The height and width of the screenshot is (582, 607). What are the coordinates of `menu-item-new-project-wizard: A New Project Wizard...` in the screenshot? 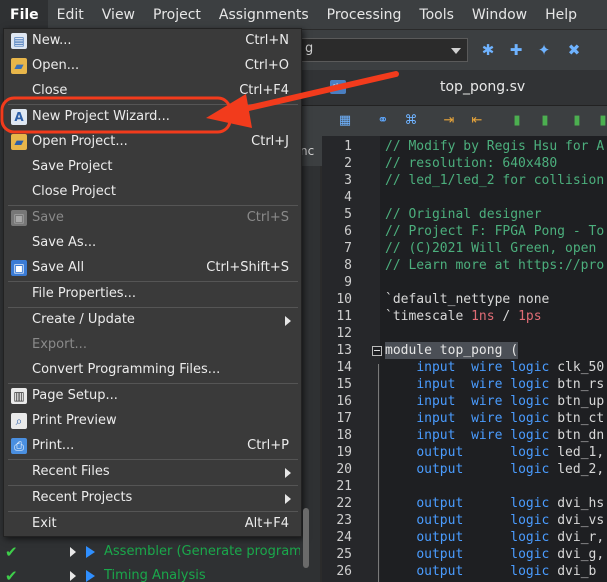 It's located at (152, 117).